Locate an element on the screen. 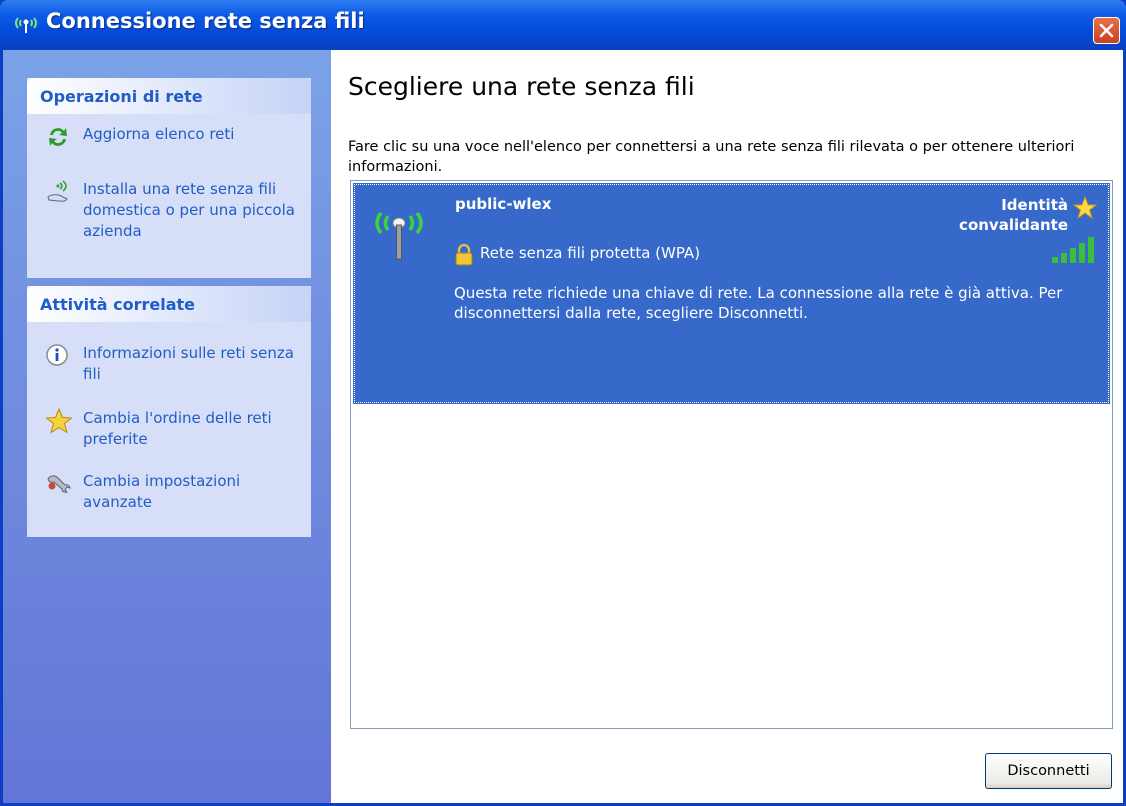 Image resolution: width=1126 pixels, height=806 pixels. refresh-icon is located at coordinates (58, 137).